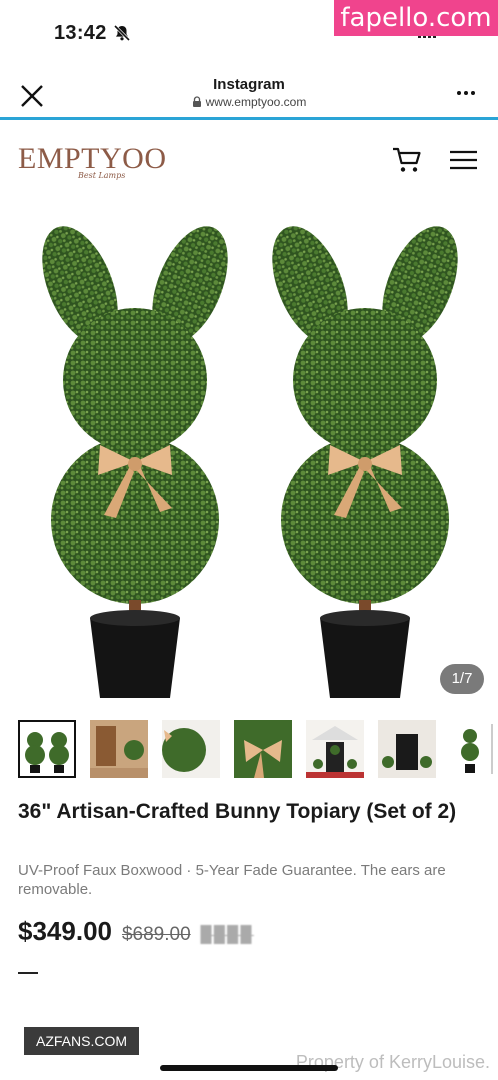 This screenshot has height=1080, width=498. I want to click on cart-icon, so click(407, 160).